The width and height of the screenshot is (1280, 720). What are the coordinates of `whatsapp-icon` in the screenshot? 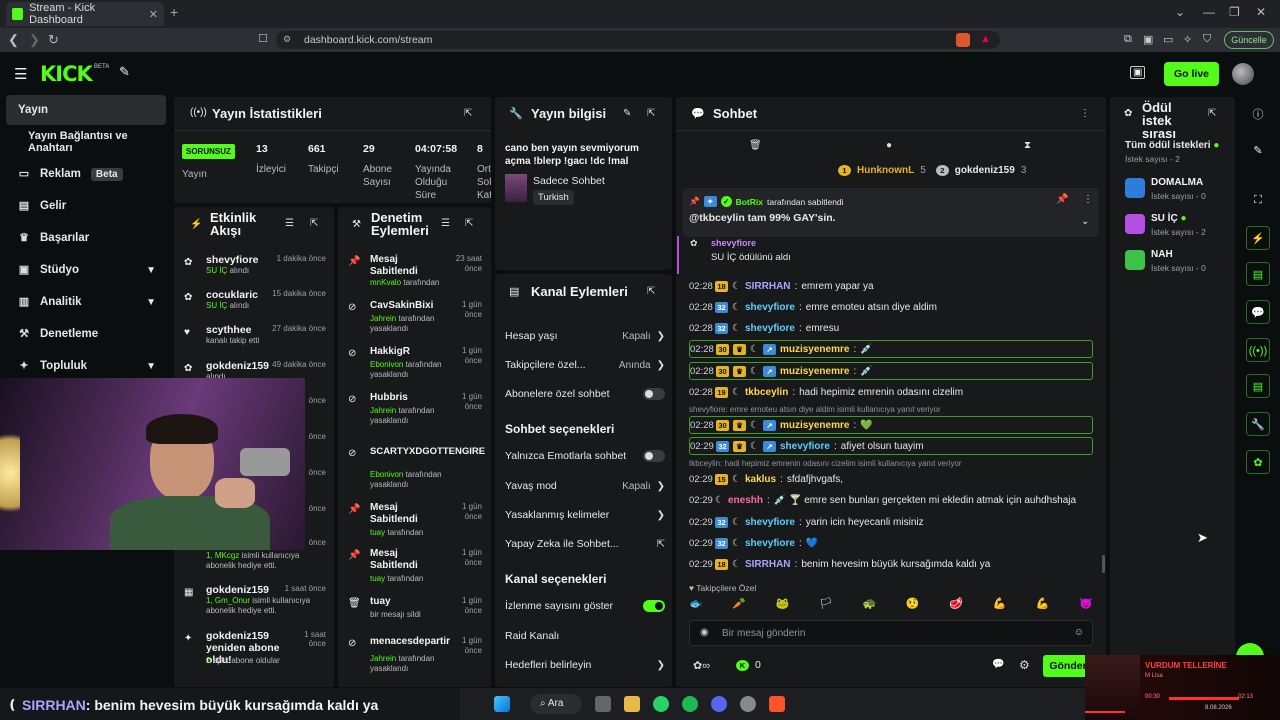 It's located at (661, 704).